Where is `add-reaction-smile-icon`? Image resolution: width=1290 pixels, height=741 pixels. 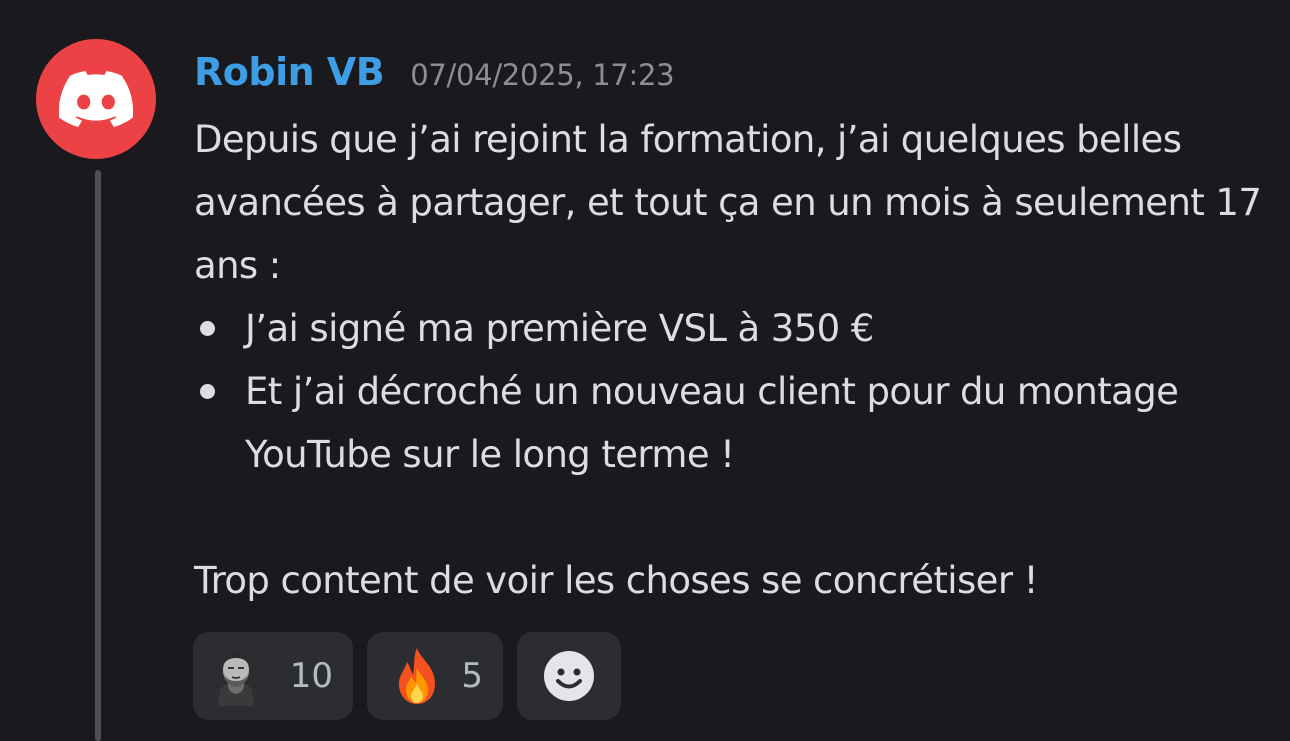
add-reaction-smile-icon is located at coordinates (569, 676).